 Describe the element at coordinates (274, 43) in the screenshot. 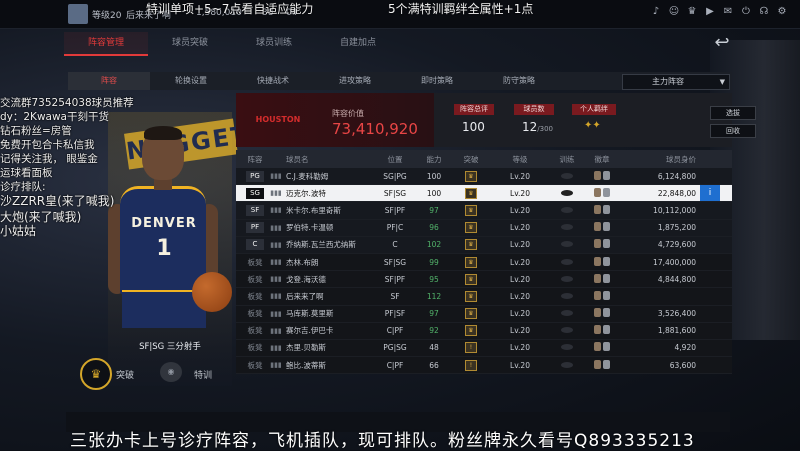

I see `tab-player-training: 球员训练` at that location.